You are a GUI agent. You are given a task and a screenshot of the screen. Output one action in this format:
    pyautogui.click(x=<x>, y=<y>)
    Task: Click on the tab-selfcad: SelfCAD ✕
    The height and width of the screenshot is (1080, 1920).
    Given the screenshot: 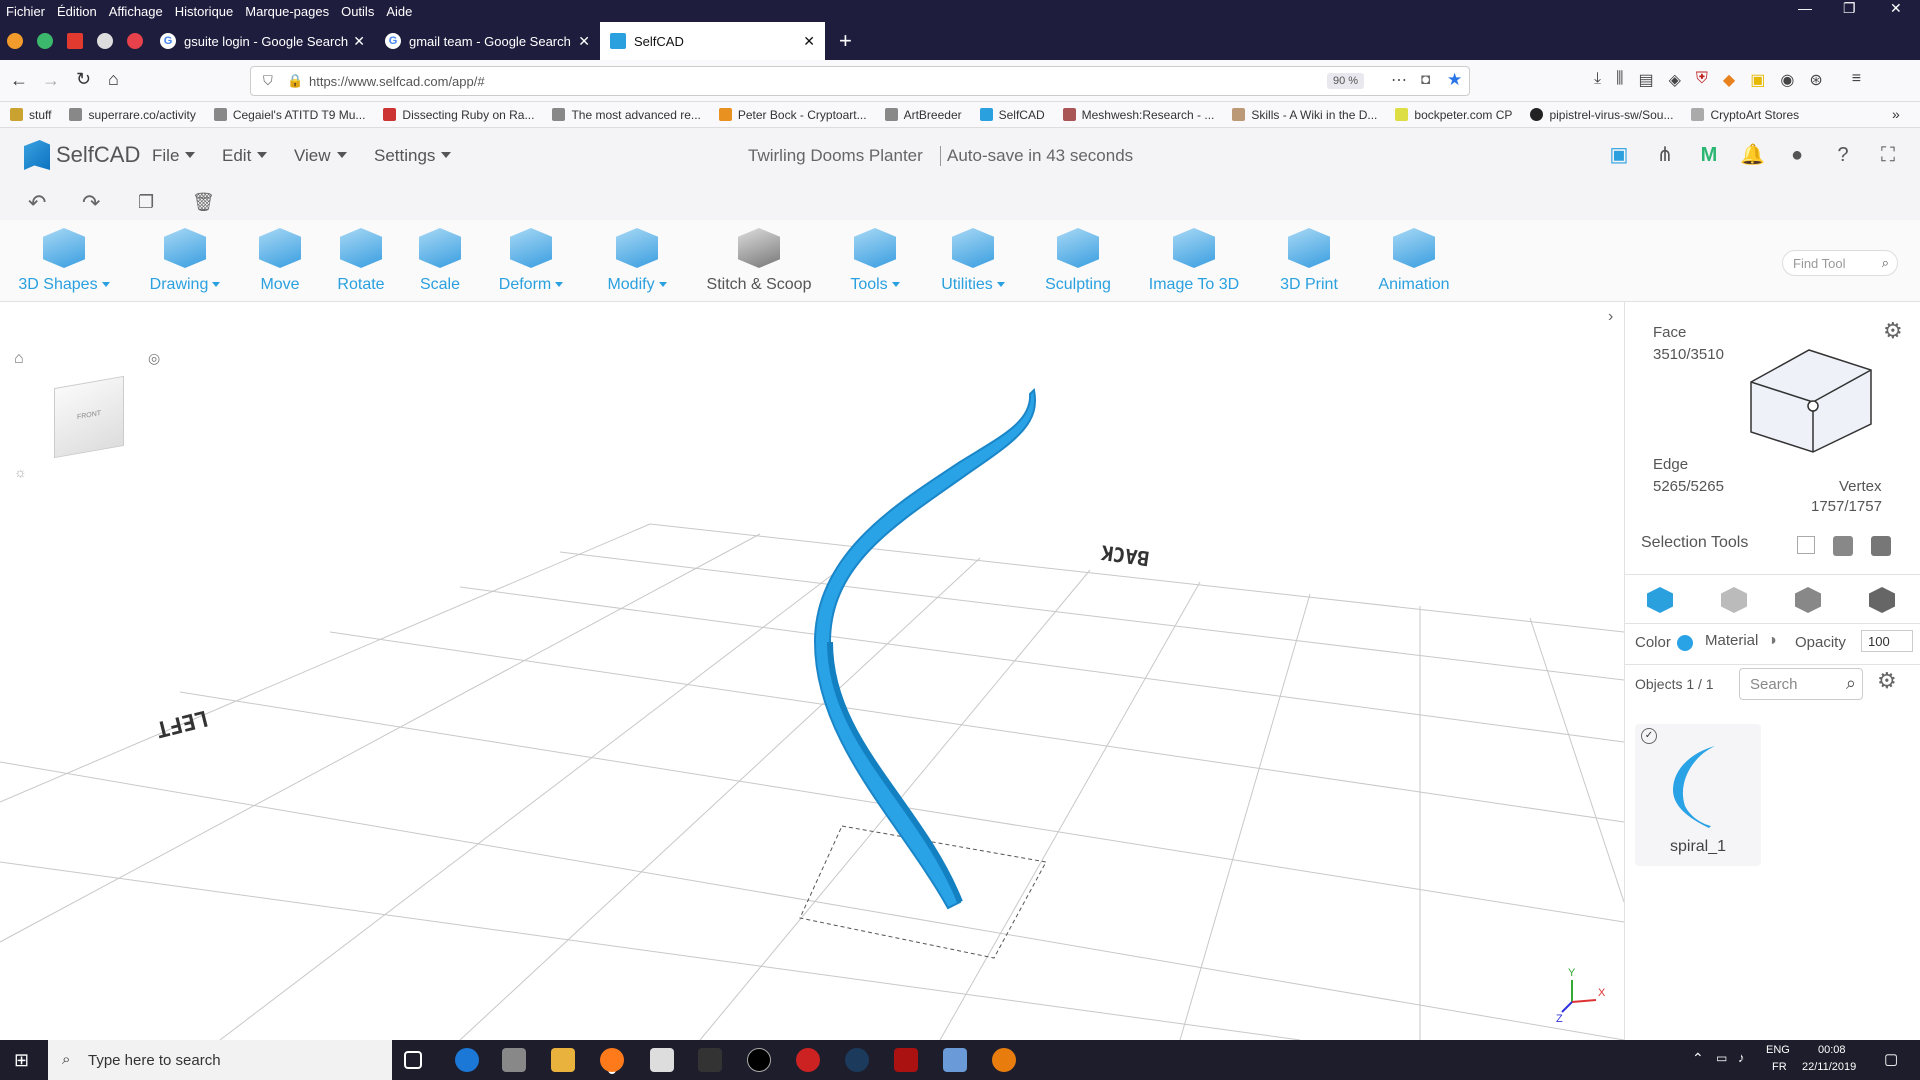 What is the action you would take?
    pyautogui.click(x=712, y=41)
    